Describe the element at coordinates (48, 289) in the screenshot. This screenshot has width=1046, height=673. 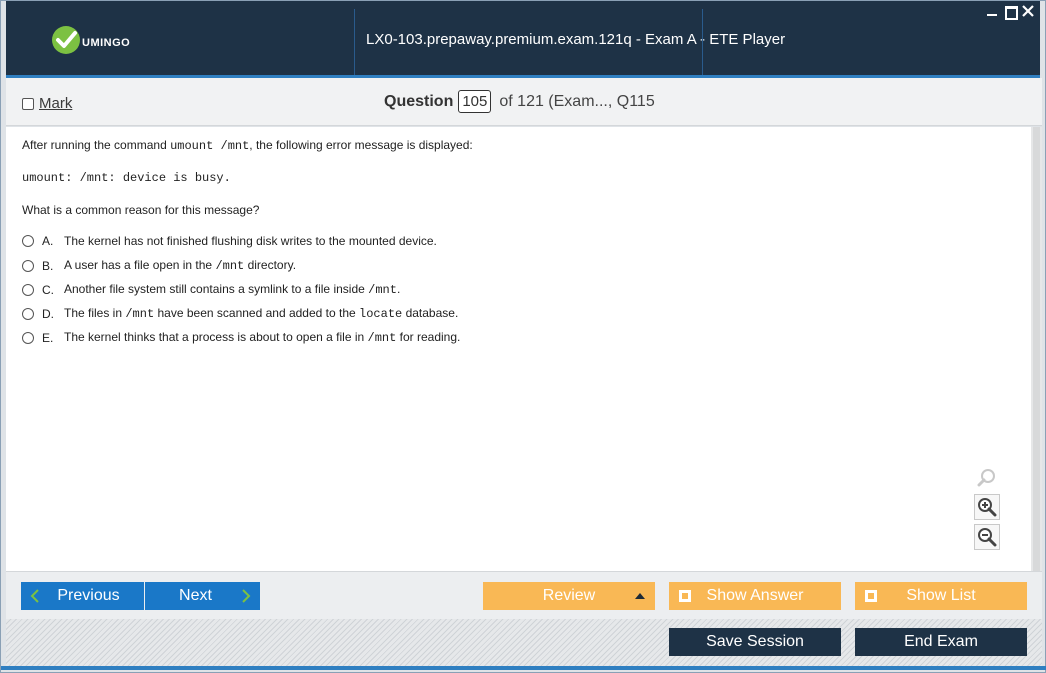
I see `answer-letter: C.` at that location.